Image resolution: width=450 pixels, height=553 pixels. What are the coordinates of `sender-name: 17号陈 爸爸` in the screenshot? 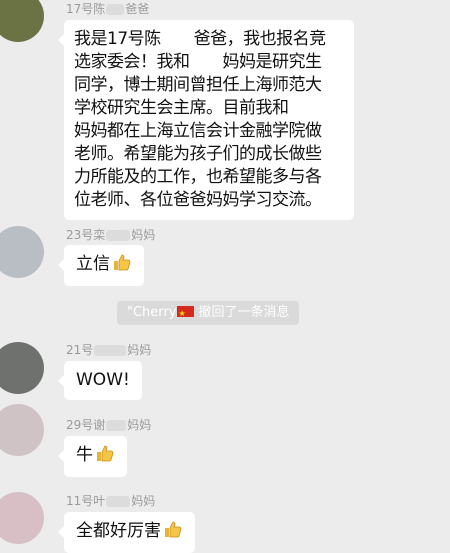 It's located at (107, 8).